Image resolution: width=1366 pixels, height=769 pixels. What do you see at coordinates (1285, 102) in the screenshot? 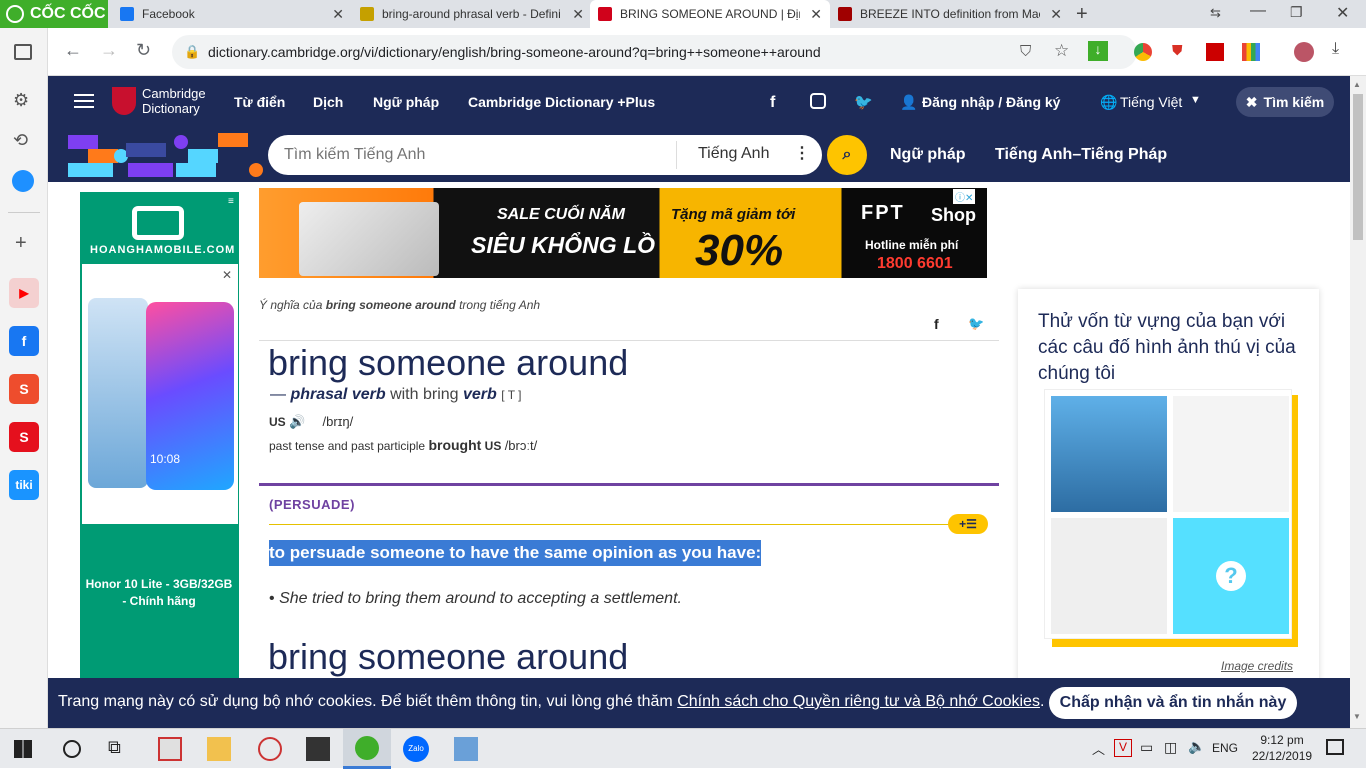
I see `search-toggle-button: ✖ Tìm kiếm` at bounding box center [1285, 102].